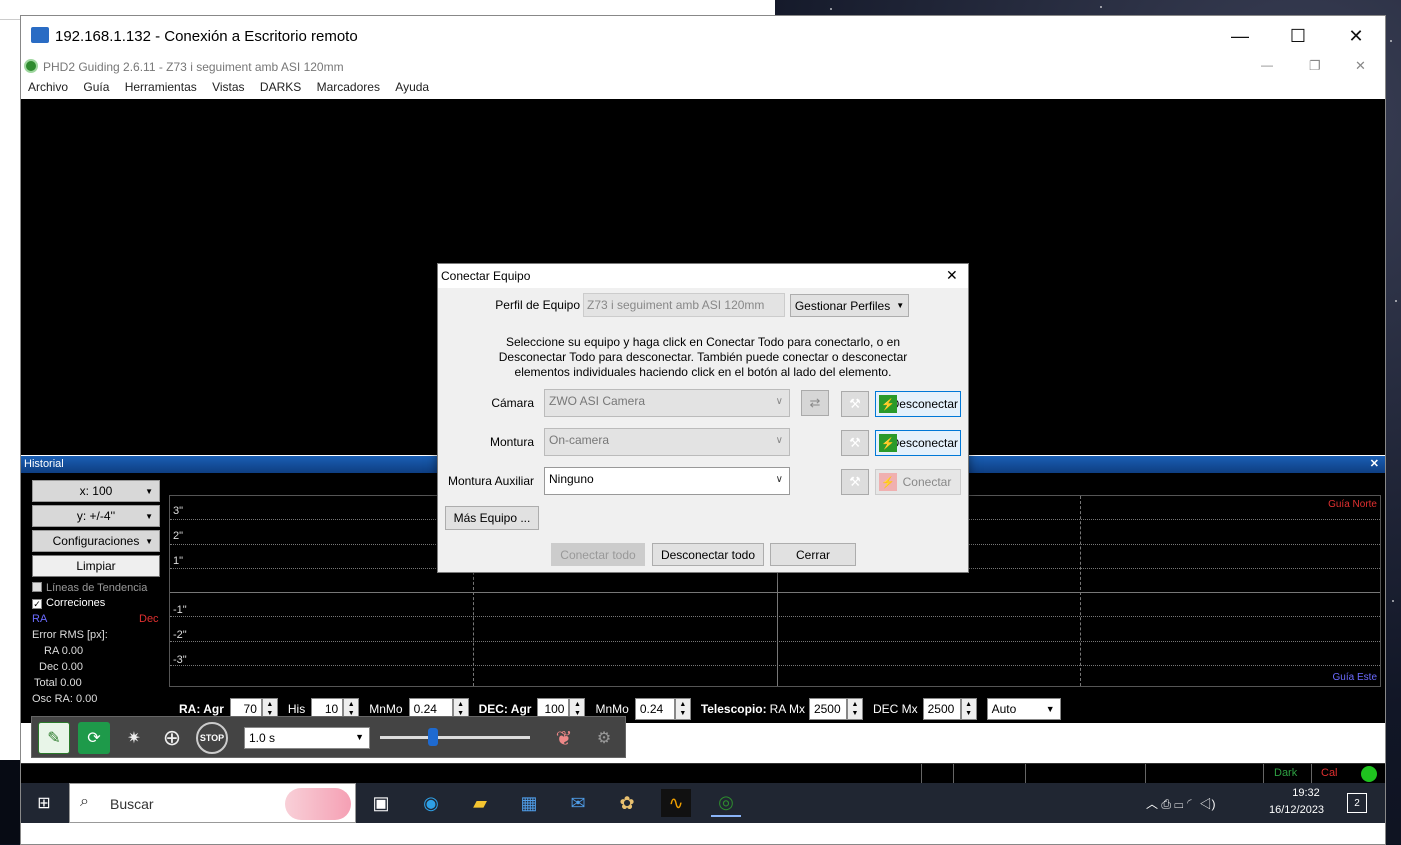 The image size is (1401, 845). What do you see at coordinates (952, 275) in the screenshot?
I see `dialog-close-button: ✕` at bounding box center [952, 275].